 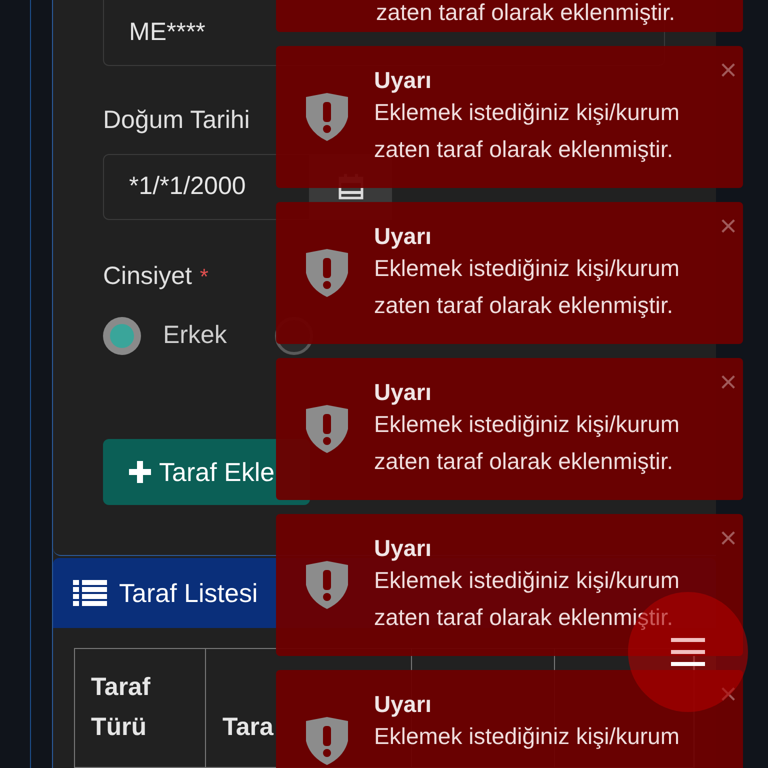 I want to click on panel-title: Taraf Listesi, so click(x=188, y=593).